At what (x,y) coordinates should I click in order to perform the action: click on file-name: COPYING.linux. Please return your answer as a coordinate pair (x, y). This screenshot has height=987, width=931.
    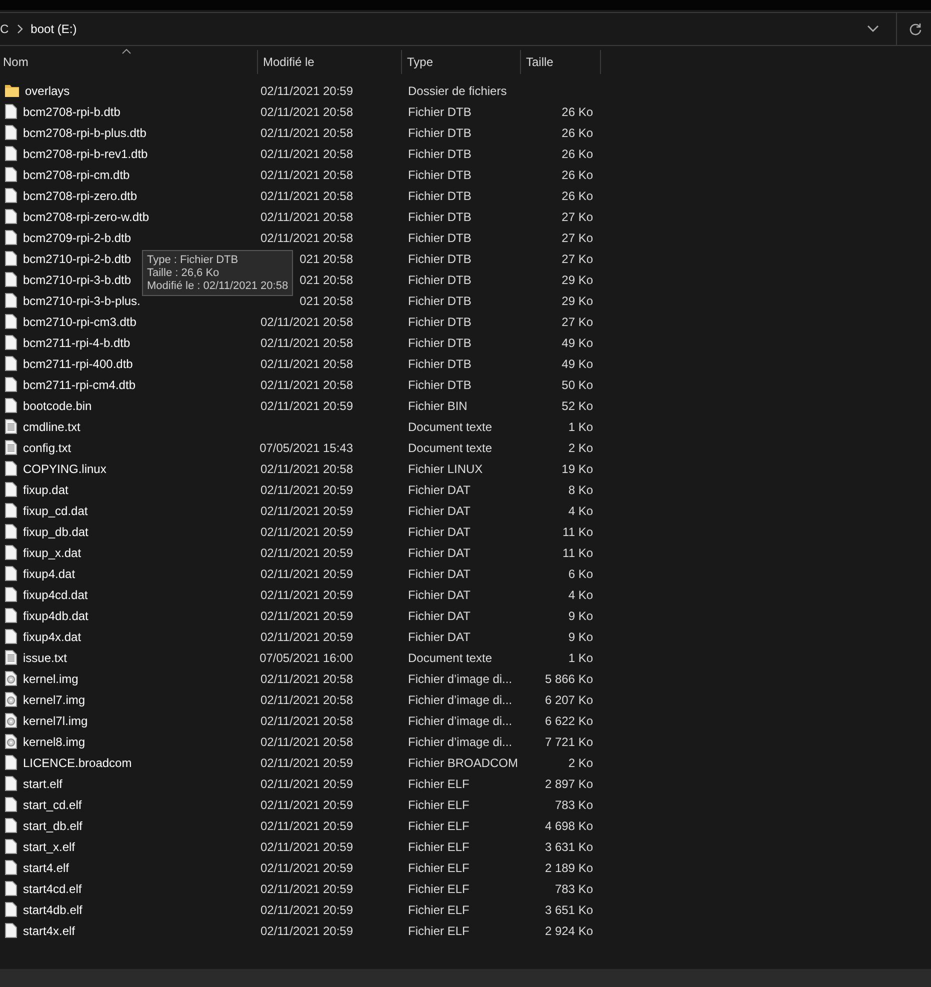
    Looking at the image, I should click on (64, 469).